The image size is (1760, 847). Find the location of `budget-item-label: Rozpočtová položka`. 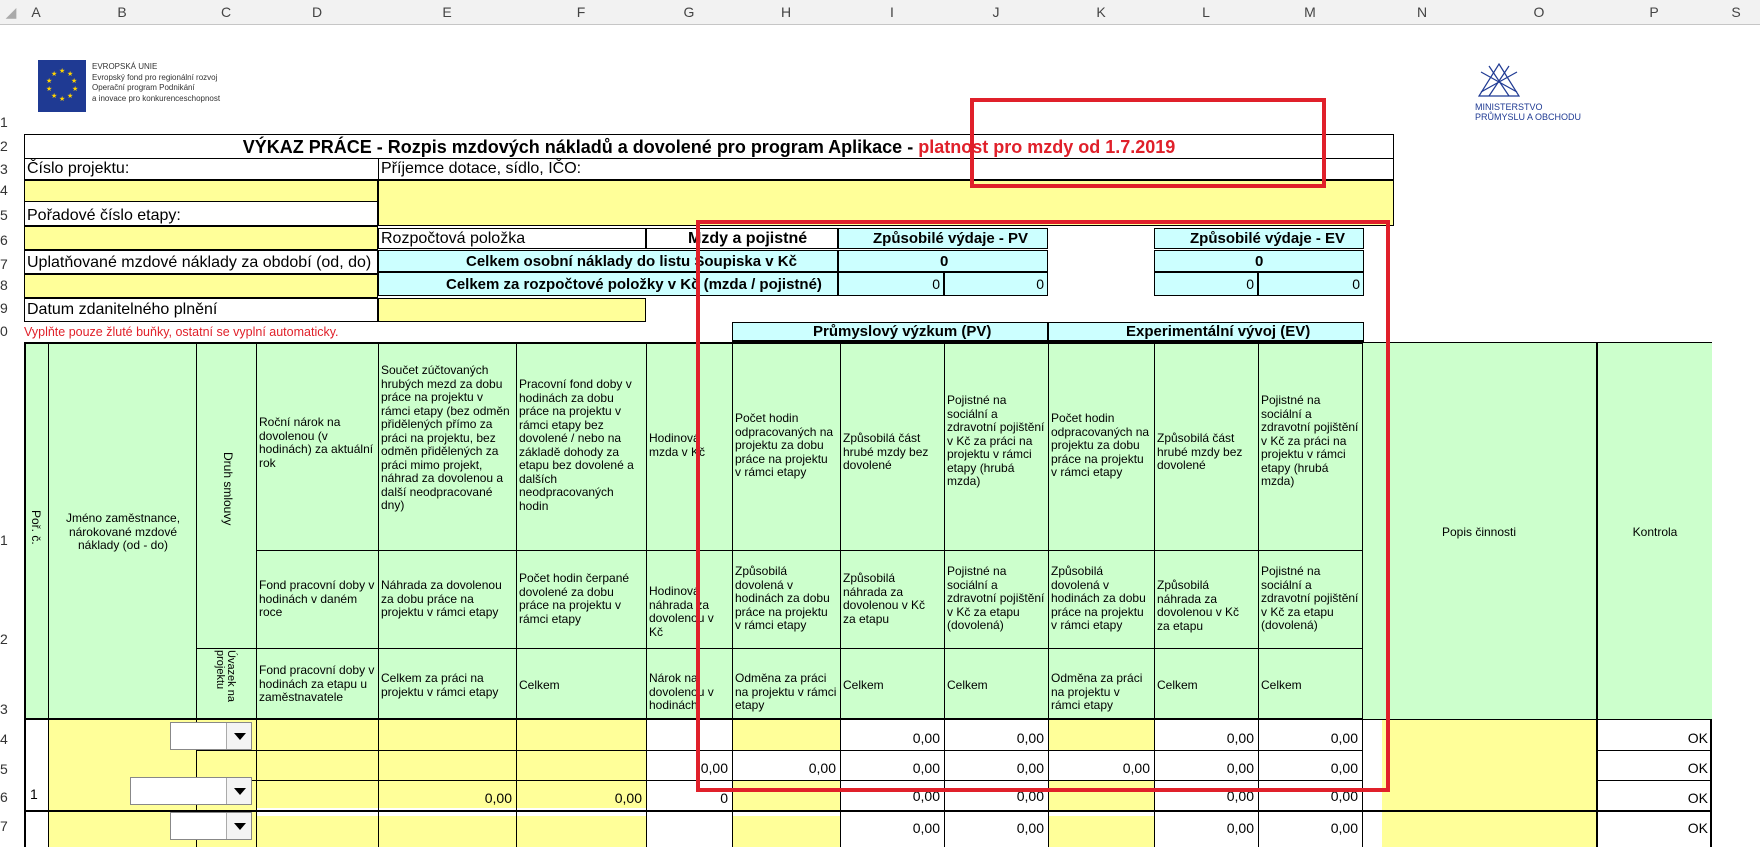

budget-item-label: Rozpočtová položka is located at coordinates (453, 239).